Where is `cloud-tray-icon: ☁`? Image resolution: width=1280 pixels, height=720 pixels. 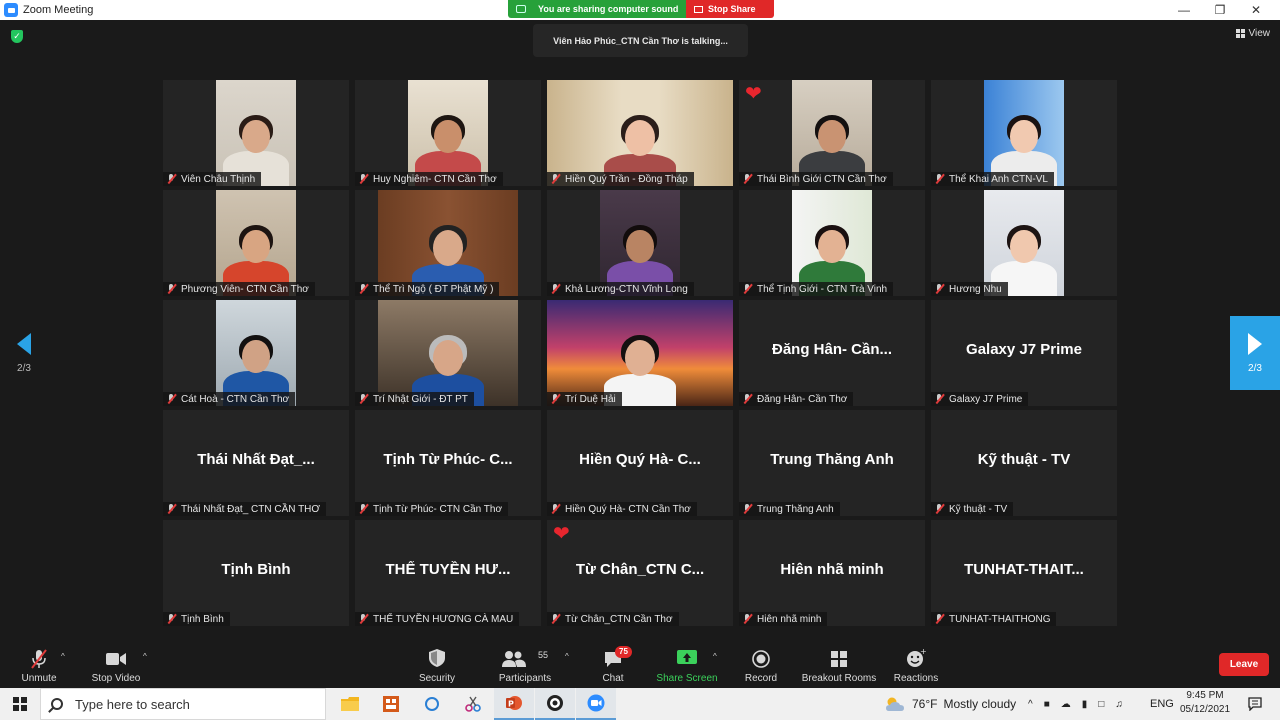
cloud-tray-icon: ☁ is located at coordinates (1066, 704).